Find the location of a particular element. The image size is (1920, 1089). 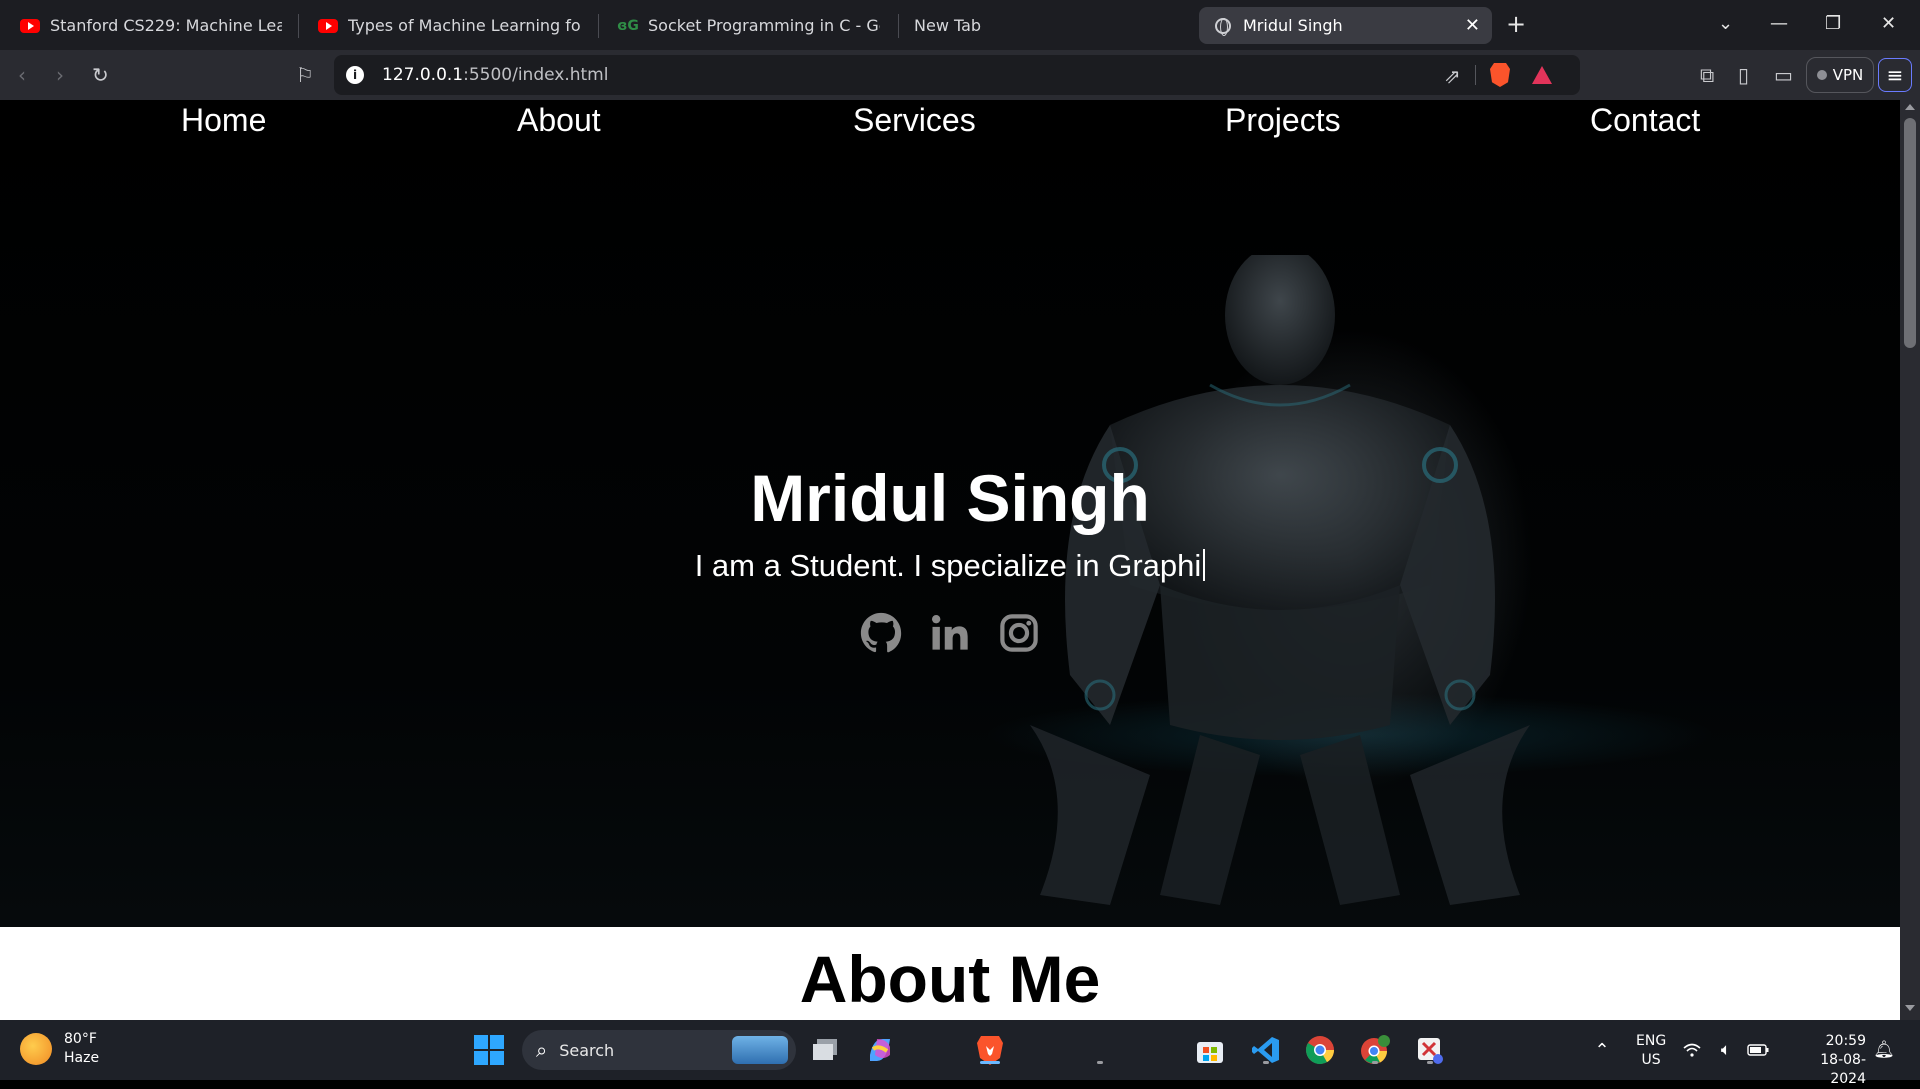

main-nav: Home About Services Projects Contact is located at coordinates (950, 125).